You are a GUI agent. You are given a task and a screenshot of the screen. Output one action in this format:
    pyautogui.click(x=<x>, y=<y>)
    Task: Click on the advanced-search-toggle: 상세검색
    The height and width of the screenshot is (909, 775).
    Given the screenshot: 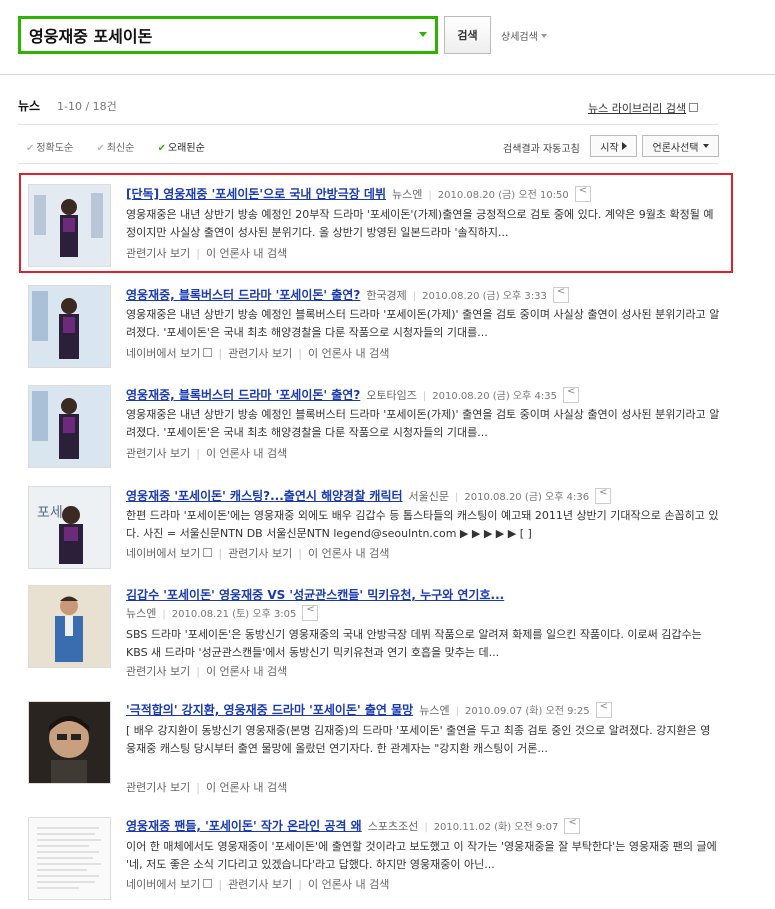 What is the action you would take?
    pyautogui.click(x=524, y=35)
    